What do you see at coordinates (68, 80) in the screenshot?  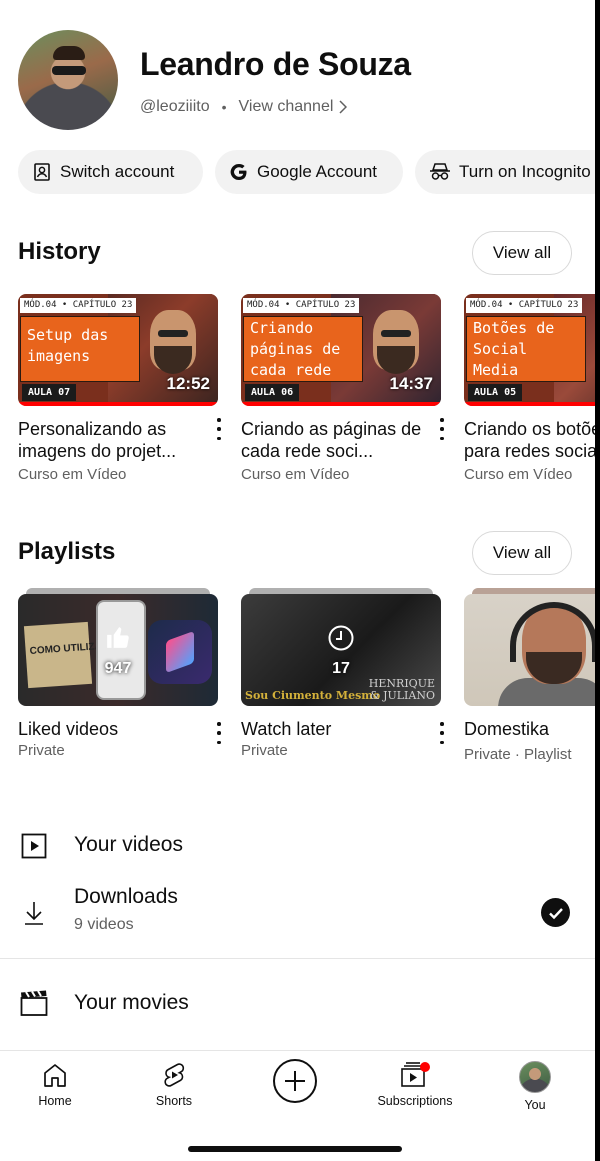 I see `profile-avatar` at bounding box center [68, 80].